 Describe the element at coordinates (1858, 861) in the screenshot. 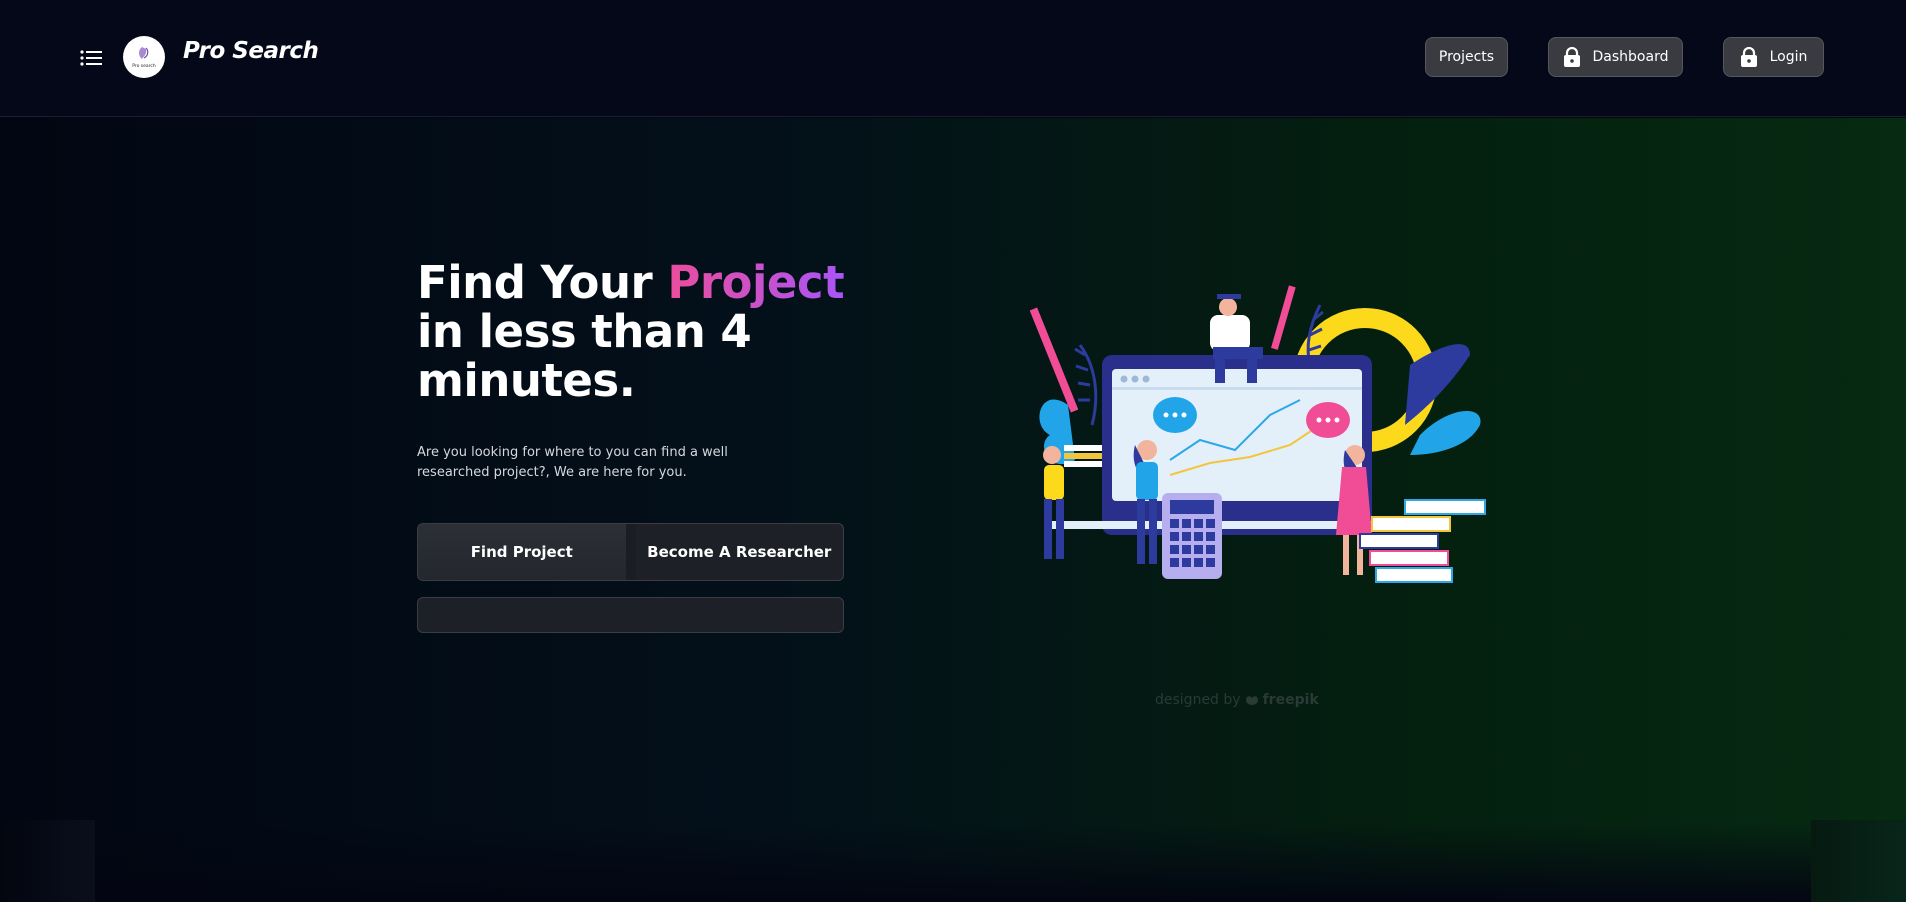

I see `right-edge` at that location.